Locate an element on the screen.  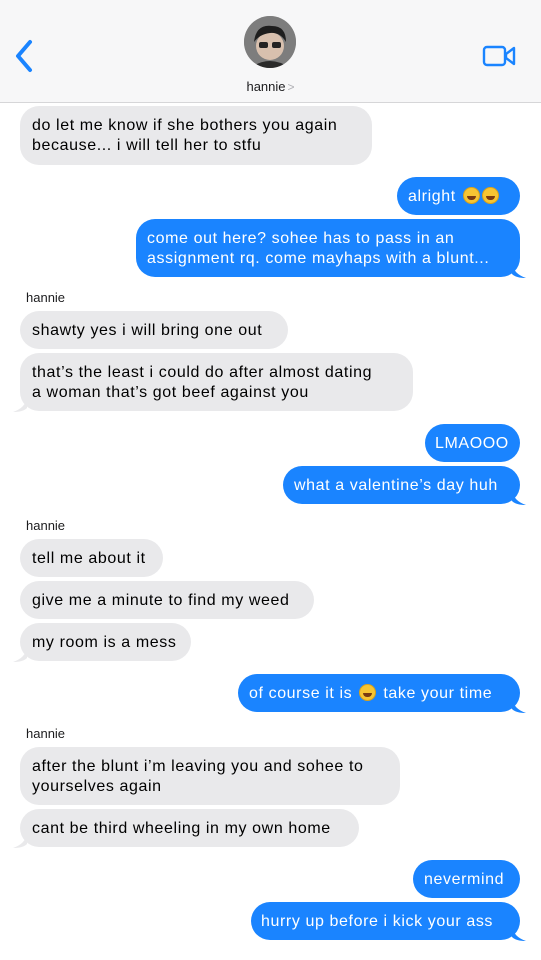
incoming-message: my room is a mess is located at coordinates (105, 642).